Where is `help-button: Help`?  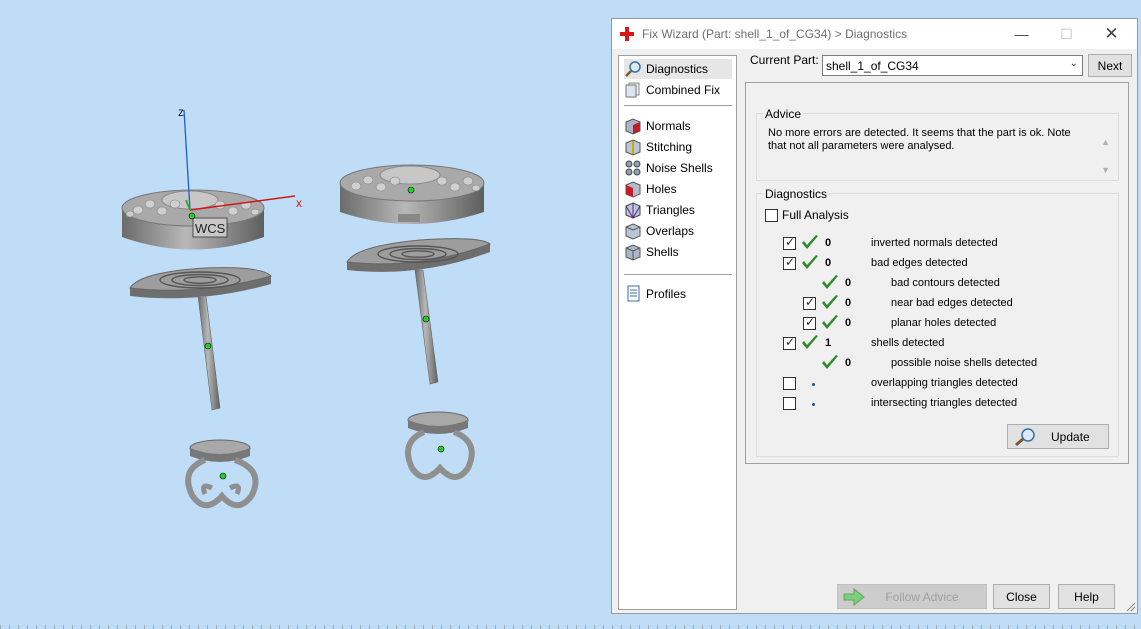 help-button: Help is located at coordinates (1086, 596).